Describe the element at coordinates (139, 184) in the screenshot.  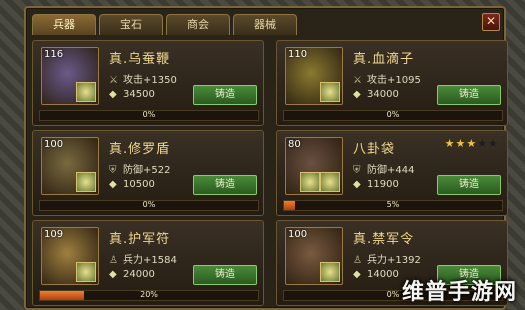
I see `cost-text: 10500` at that location.